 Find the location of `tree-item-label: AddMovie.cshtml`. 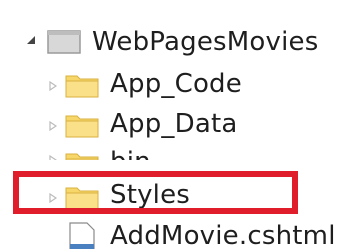

tree-item-label: AddMovie.cshtml is located at coordinates (223, 235).